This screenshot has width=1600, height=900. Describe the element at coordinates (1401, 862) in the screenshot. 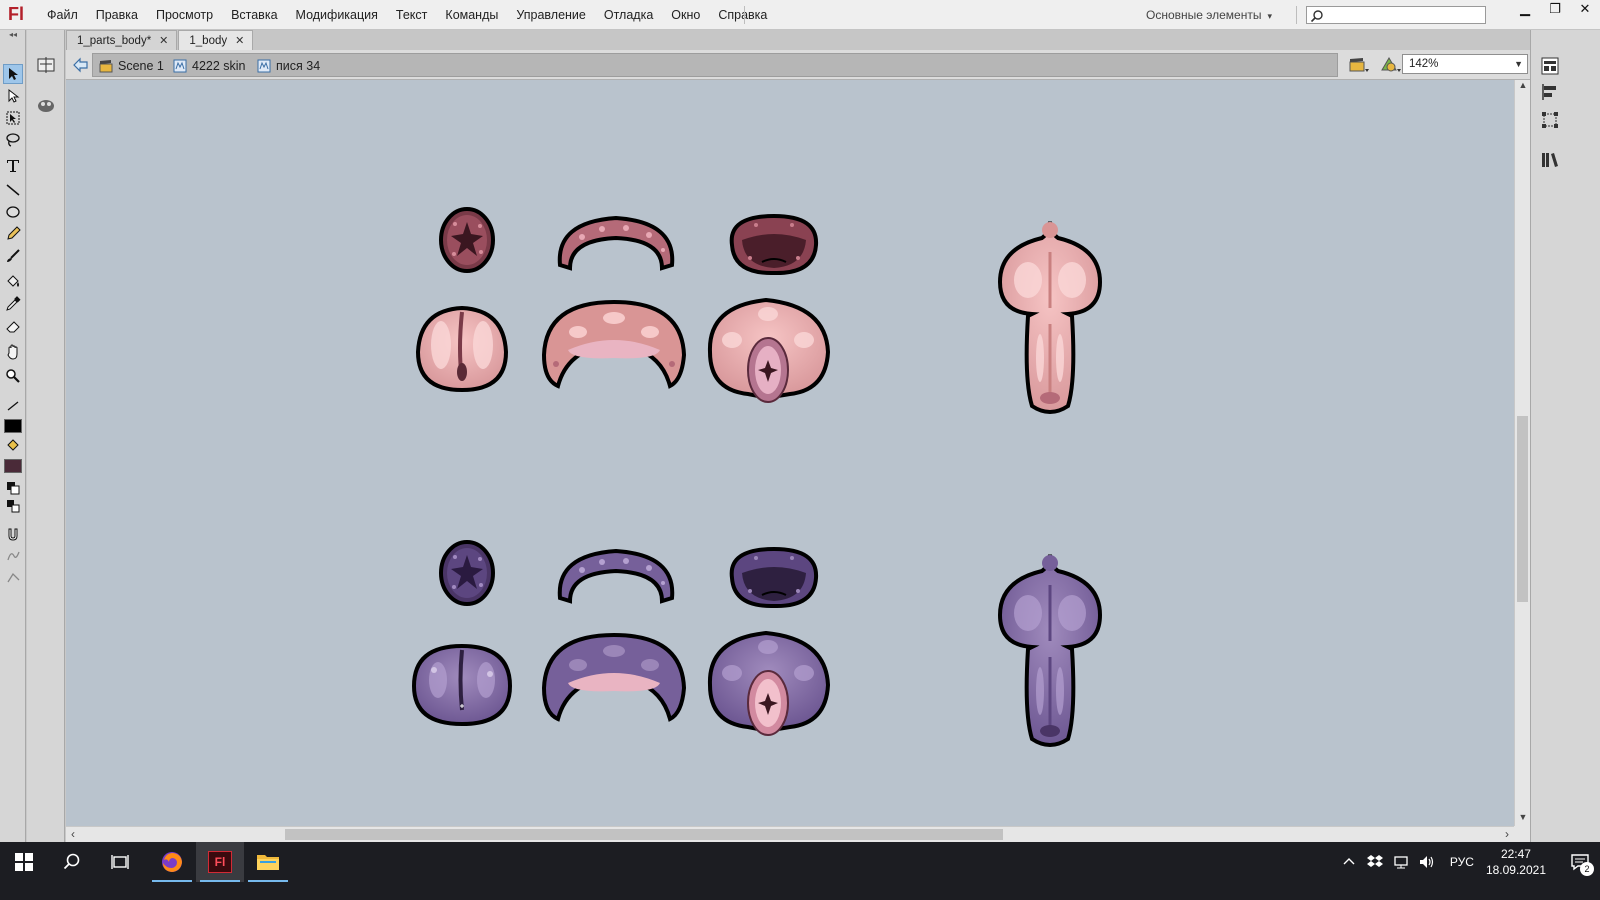

I see `network-icon` at that location.